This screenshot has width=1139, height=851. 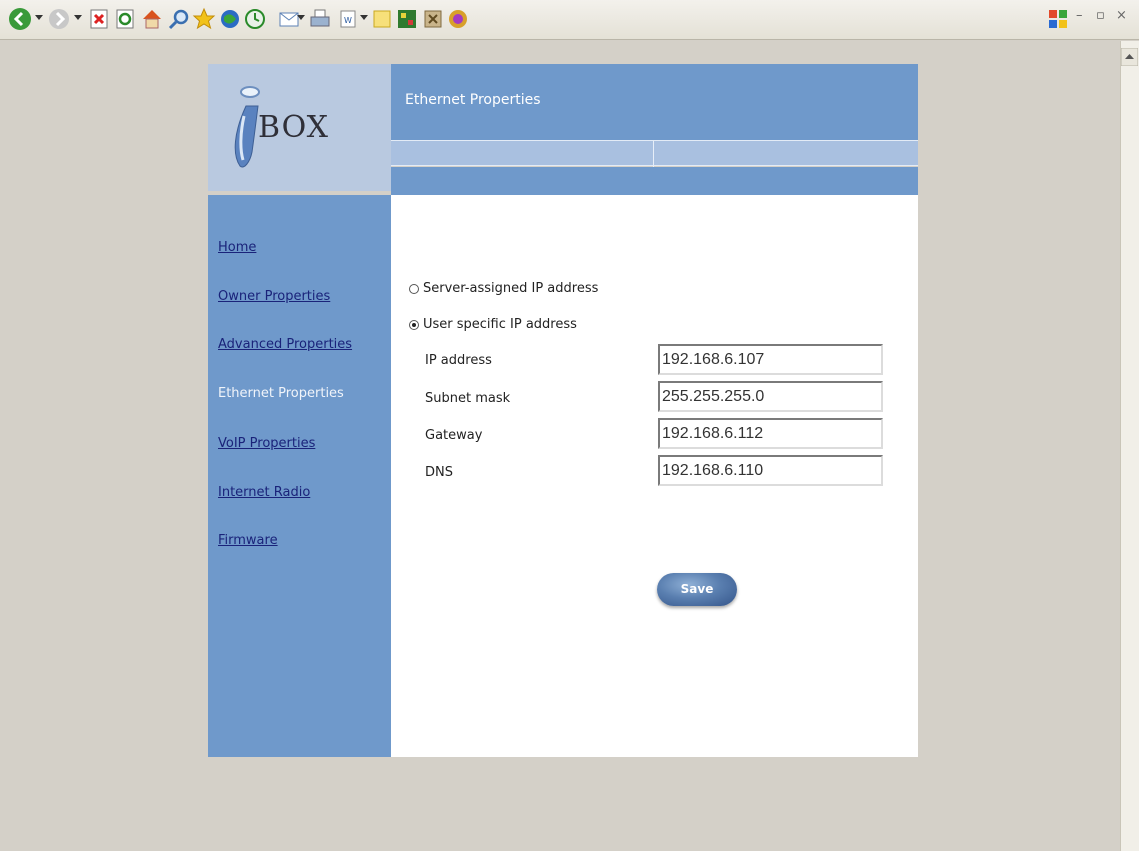 I want to click on stop-icon, so click(x=99, y=19).